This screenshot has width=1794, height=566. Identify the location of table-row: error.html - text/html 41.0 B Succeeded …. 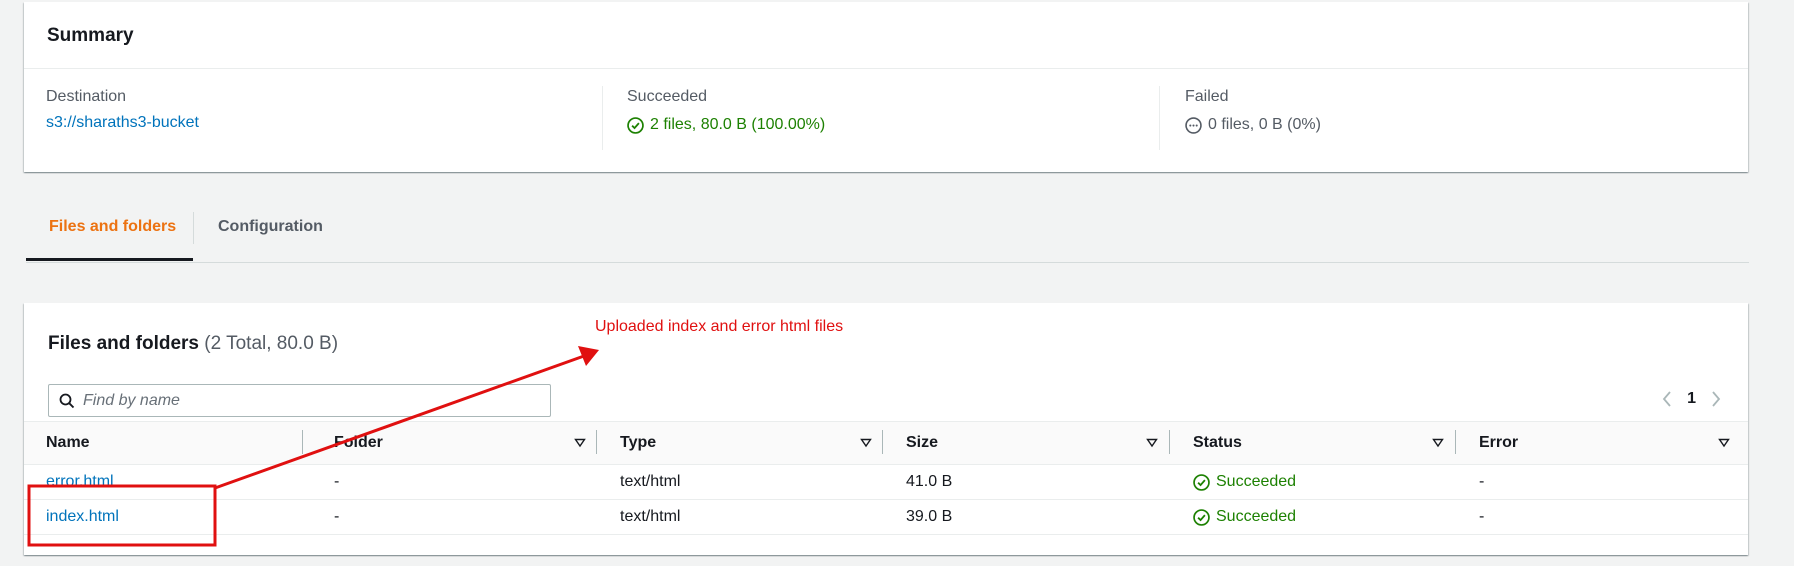
(886, 482).